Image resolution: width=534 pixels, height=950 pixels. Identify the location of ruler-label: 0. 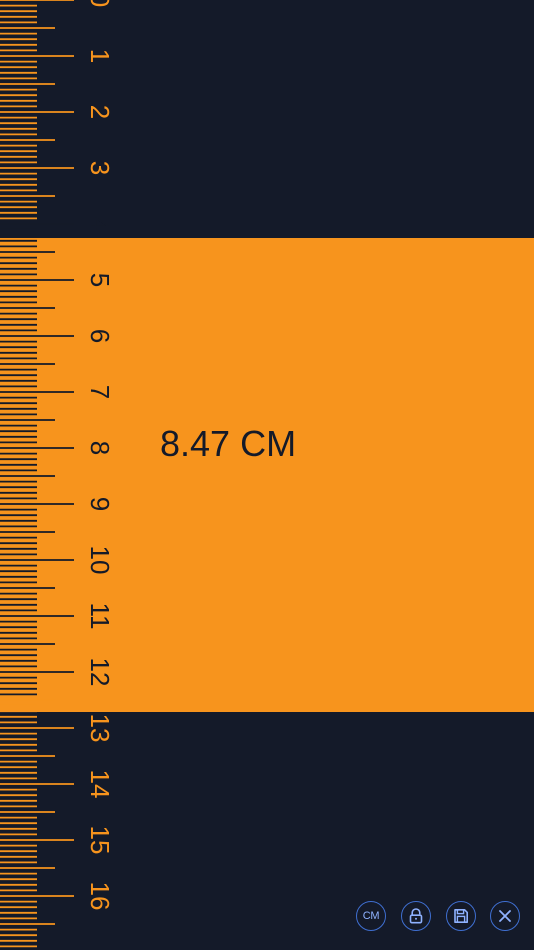
(100, 3).